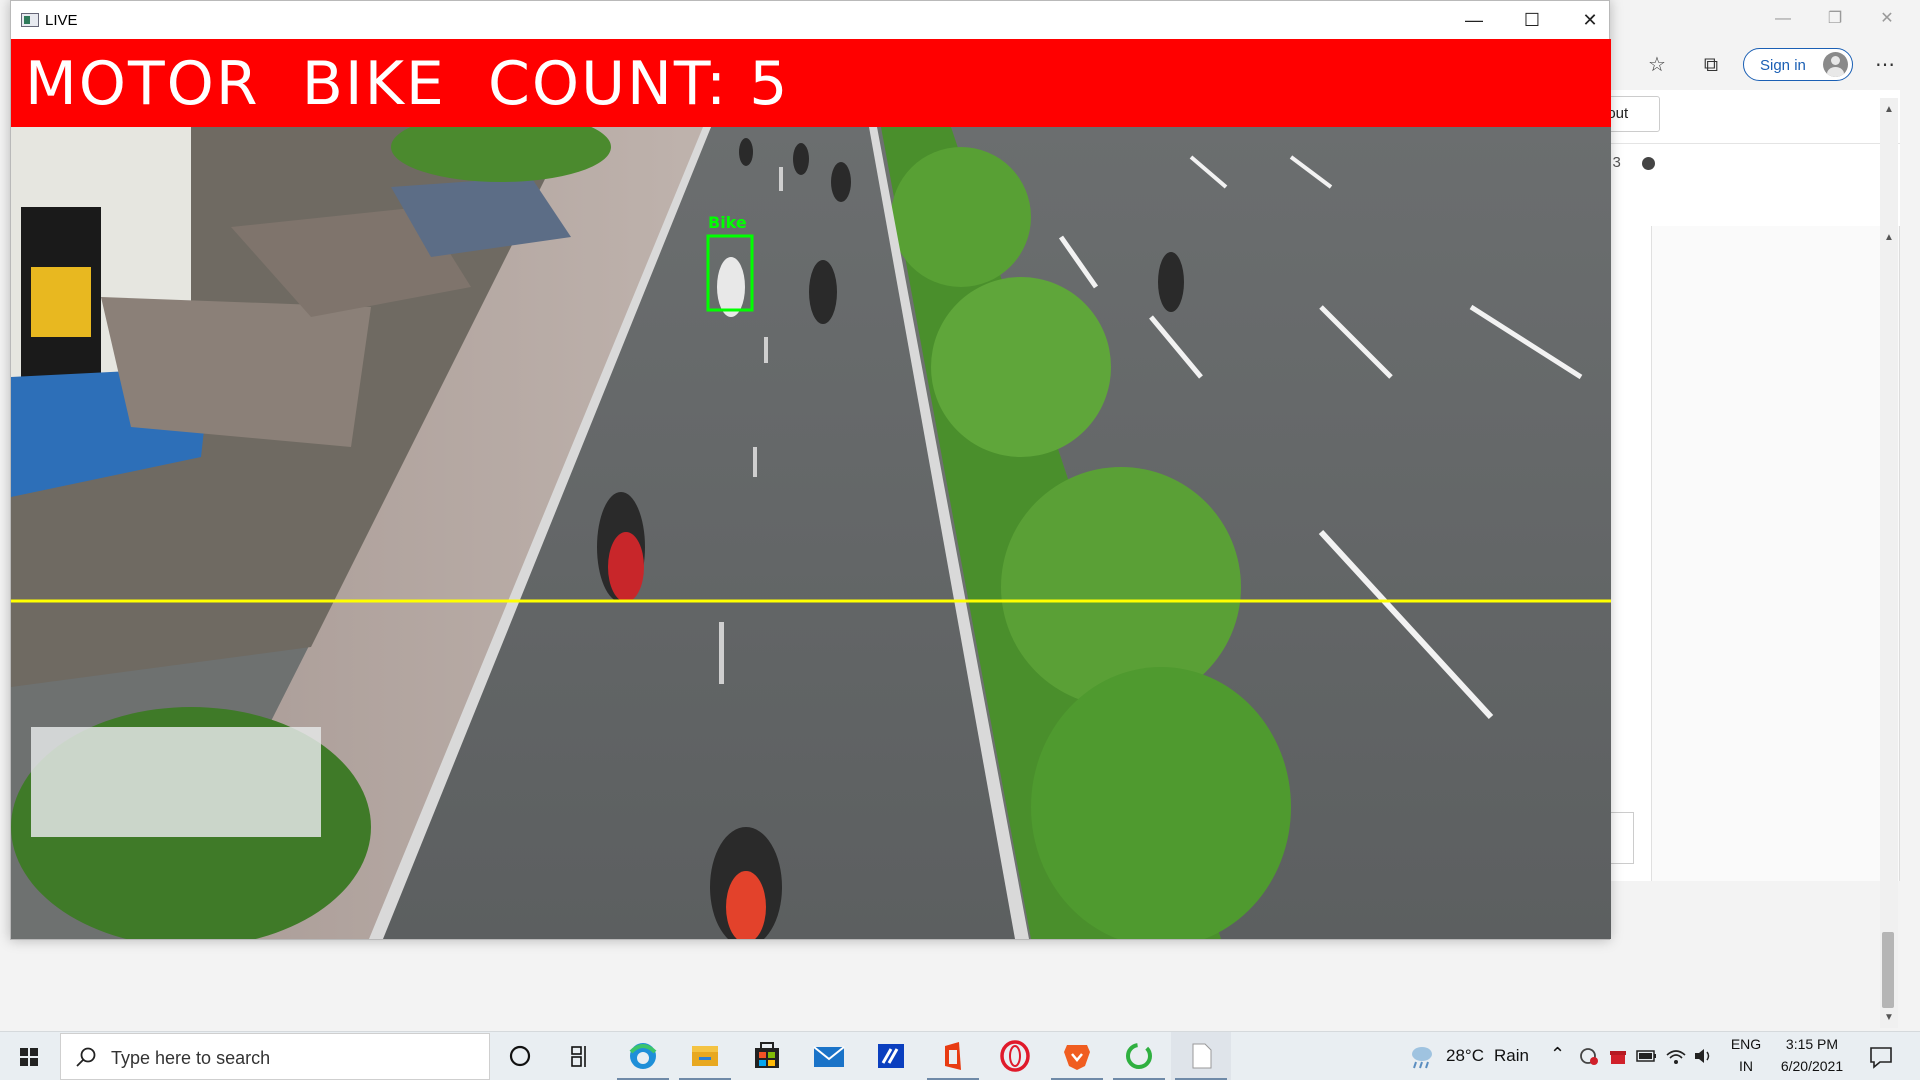  I want to click on page-panel-inner, so click(1631, 553).